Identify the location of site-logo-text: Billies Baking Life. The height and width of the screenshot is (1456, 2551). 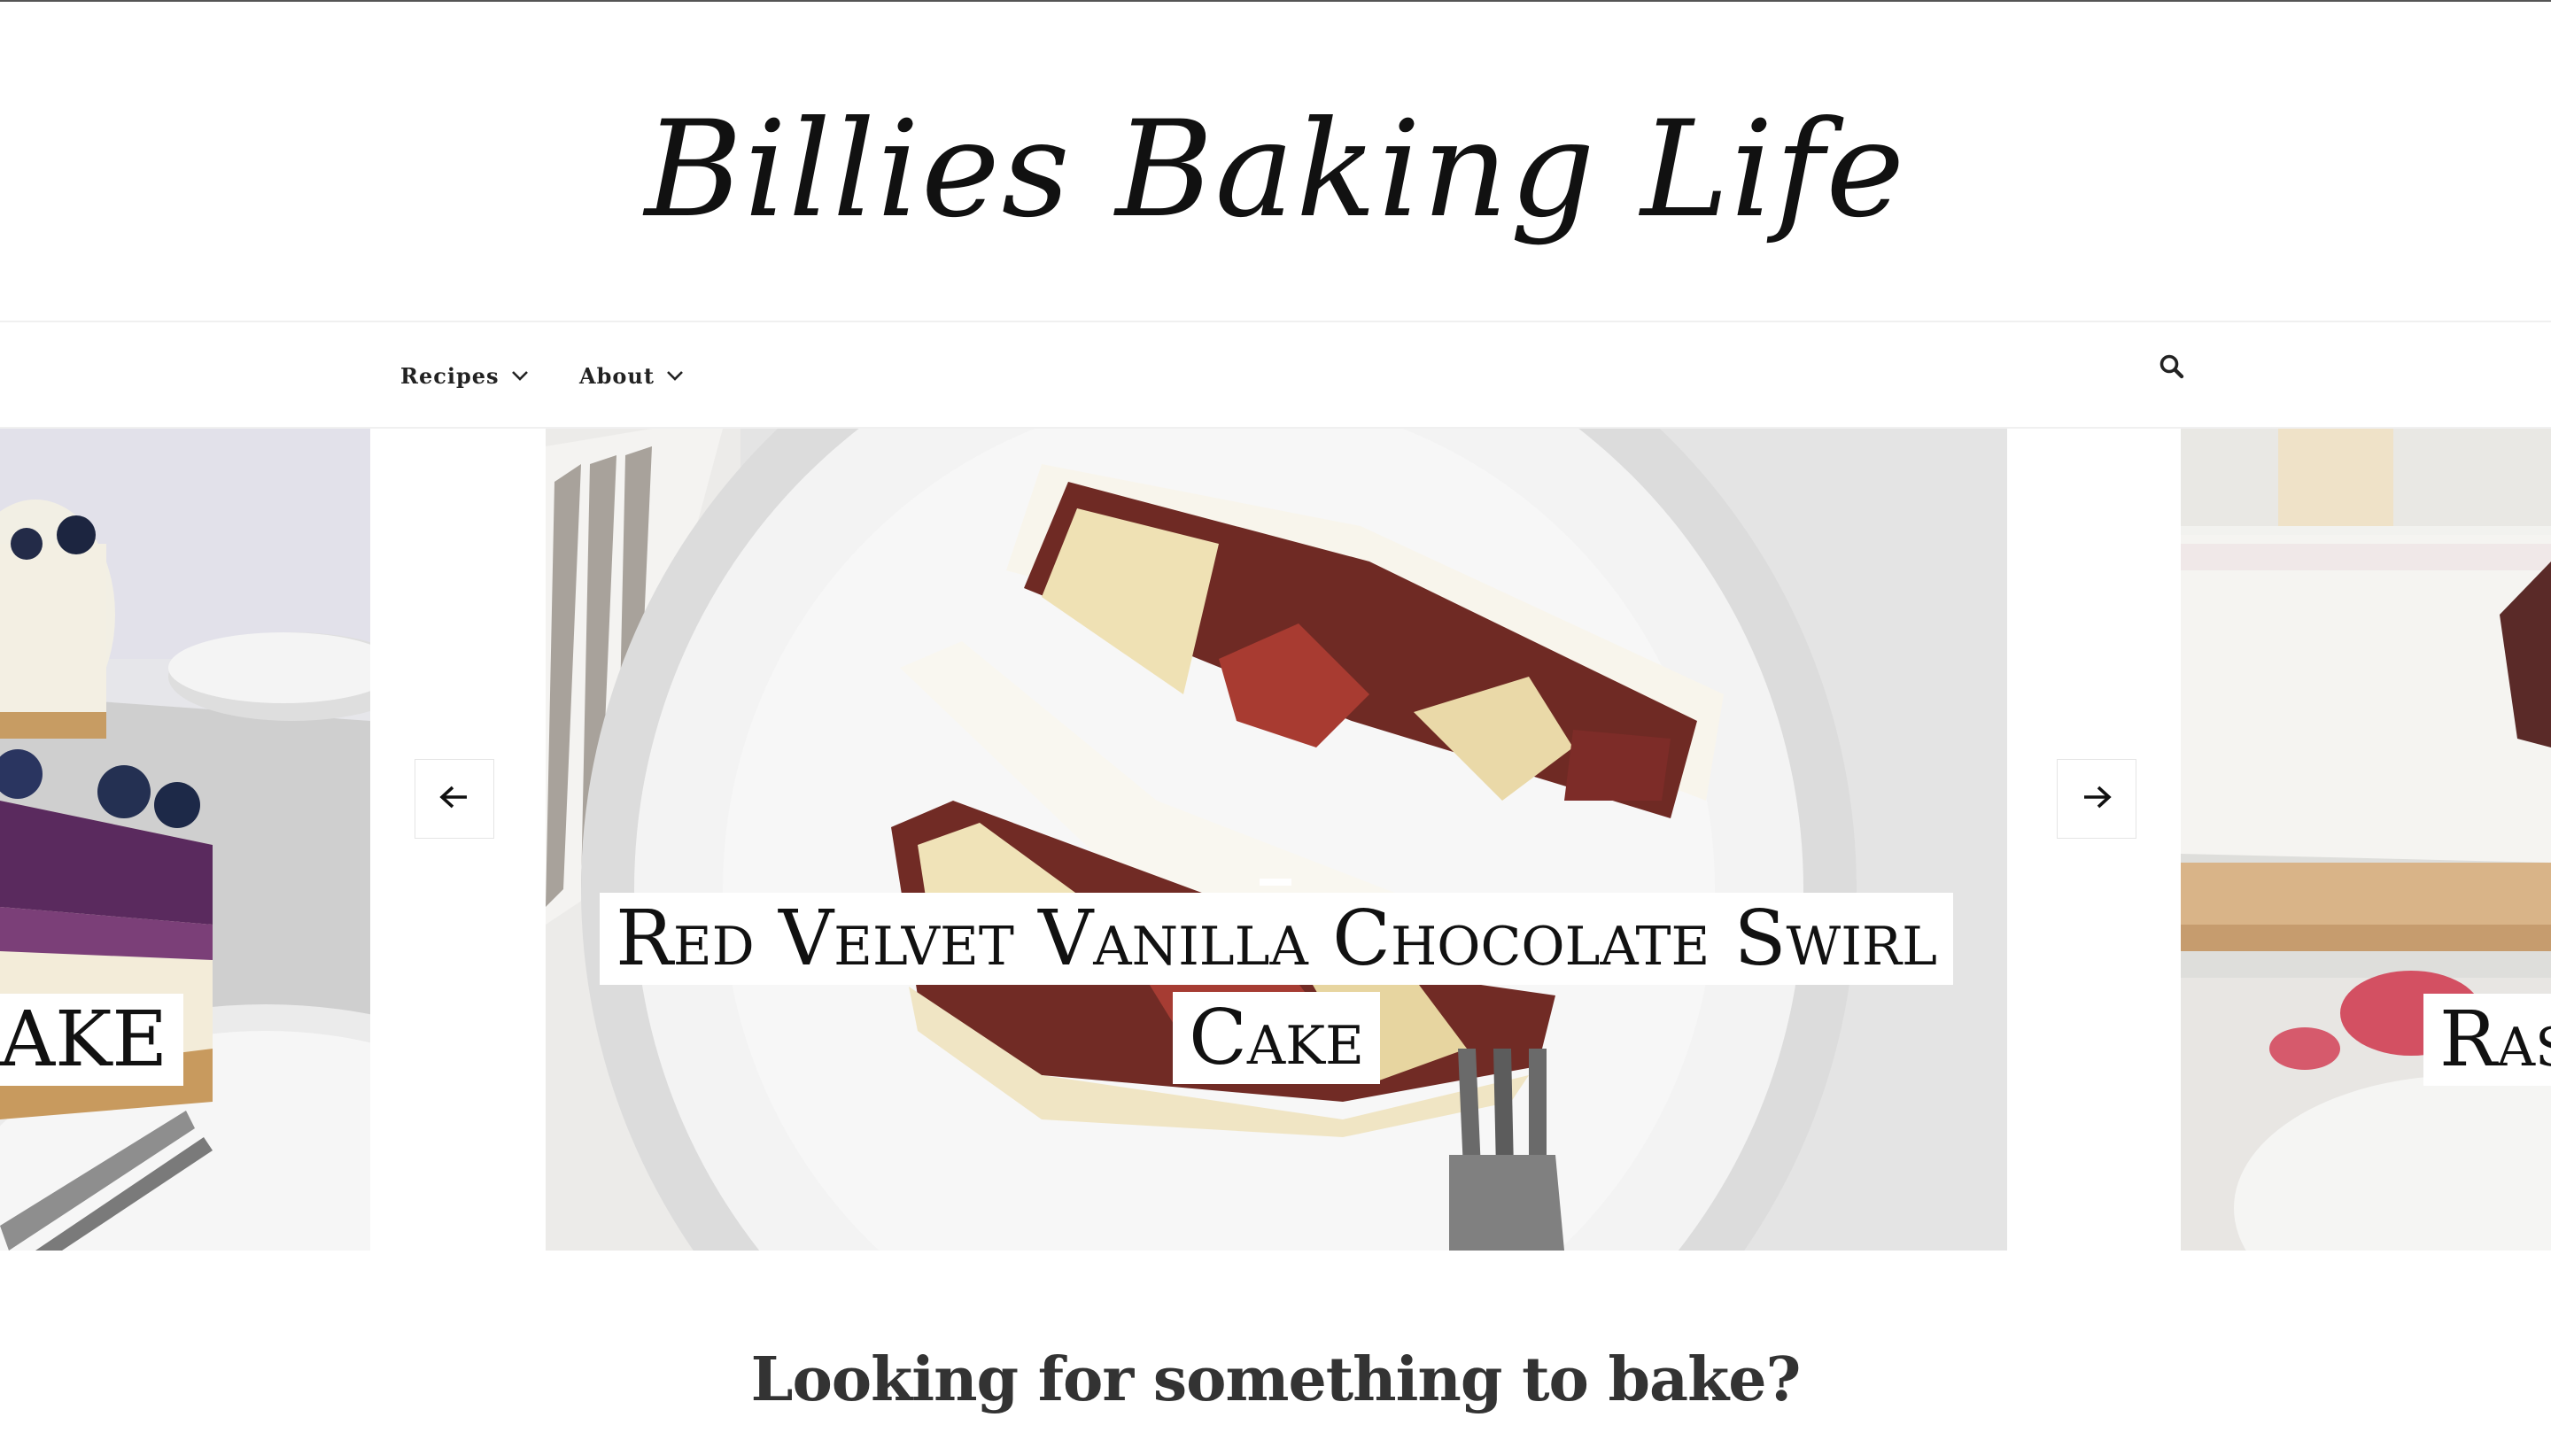
(1275, 170).